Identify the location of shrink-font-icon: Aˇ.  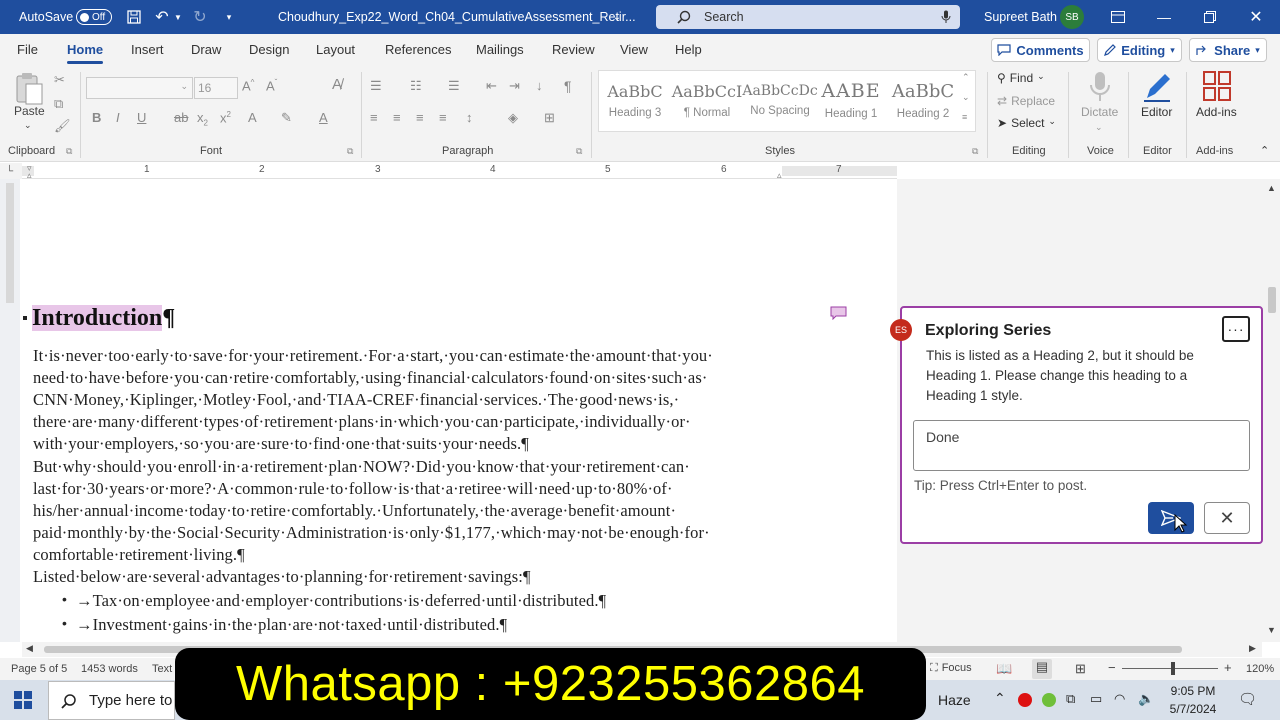
(271, 85).